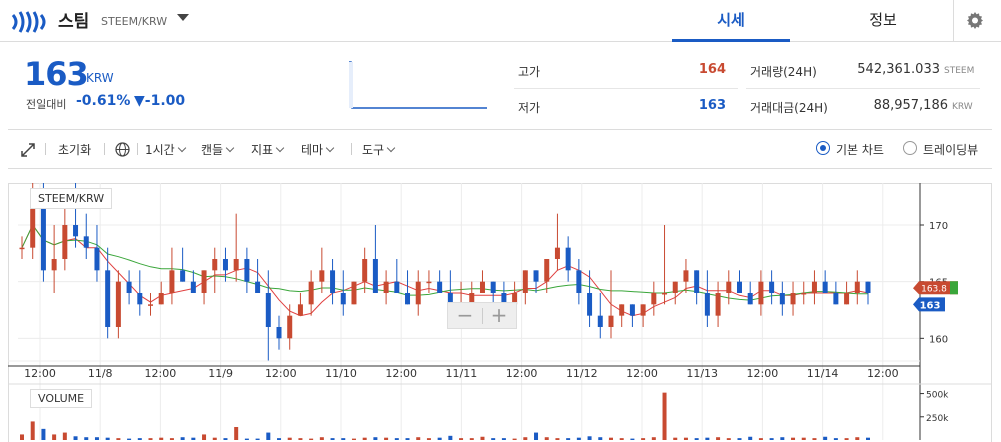 The width and height of the screenshot is (1001, 442). Describe the element at coordinates (953, 21) in the screenshot. I see `header-divider` at that location.